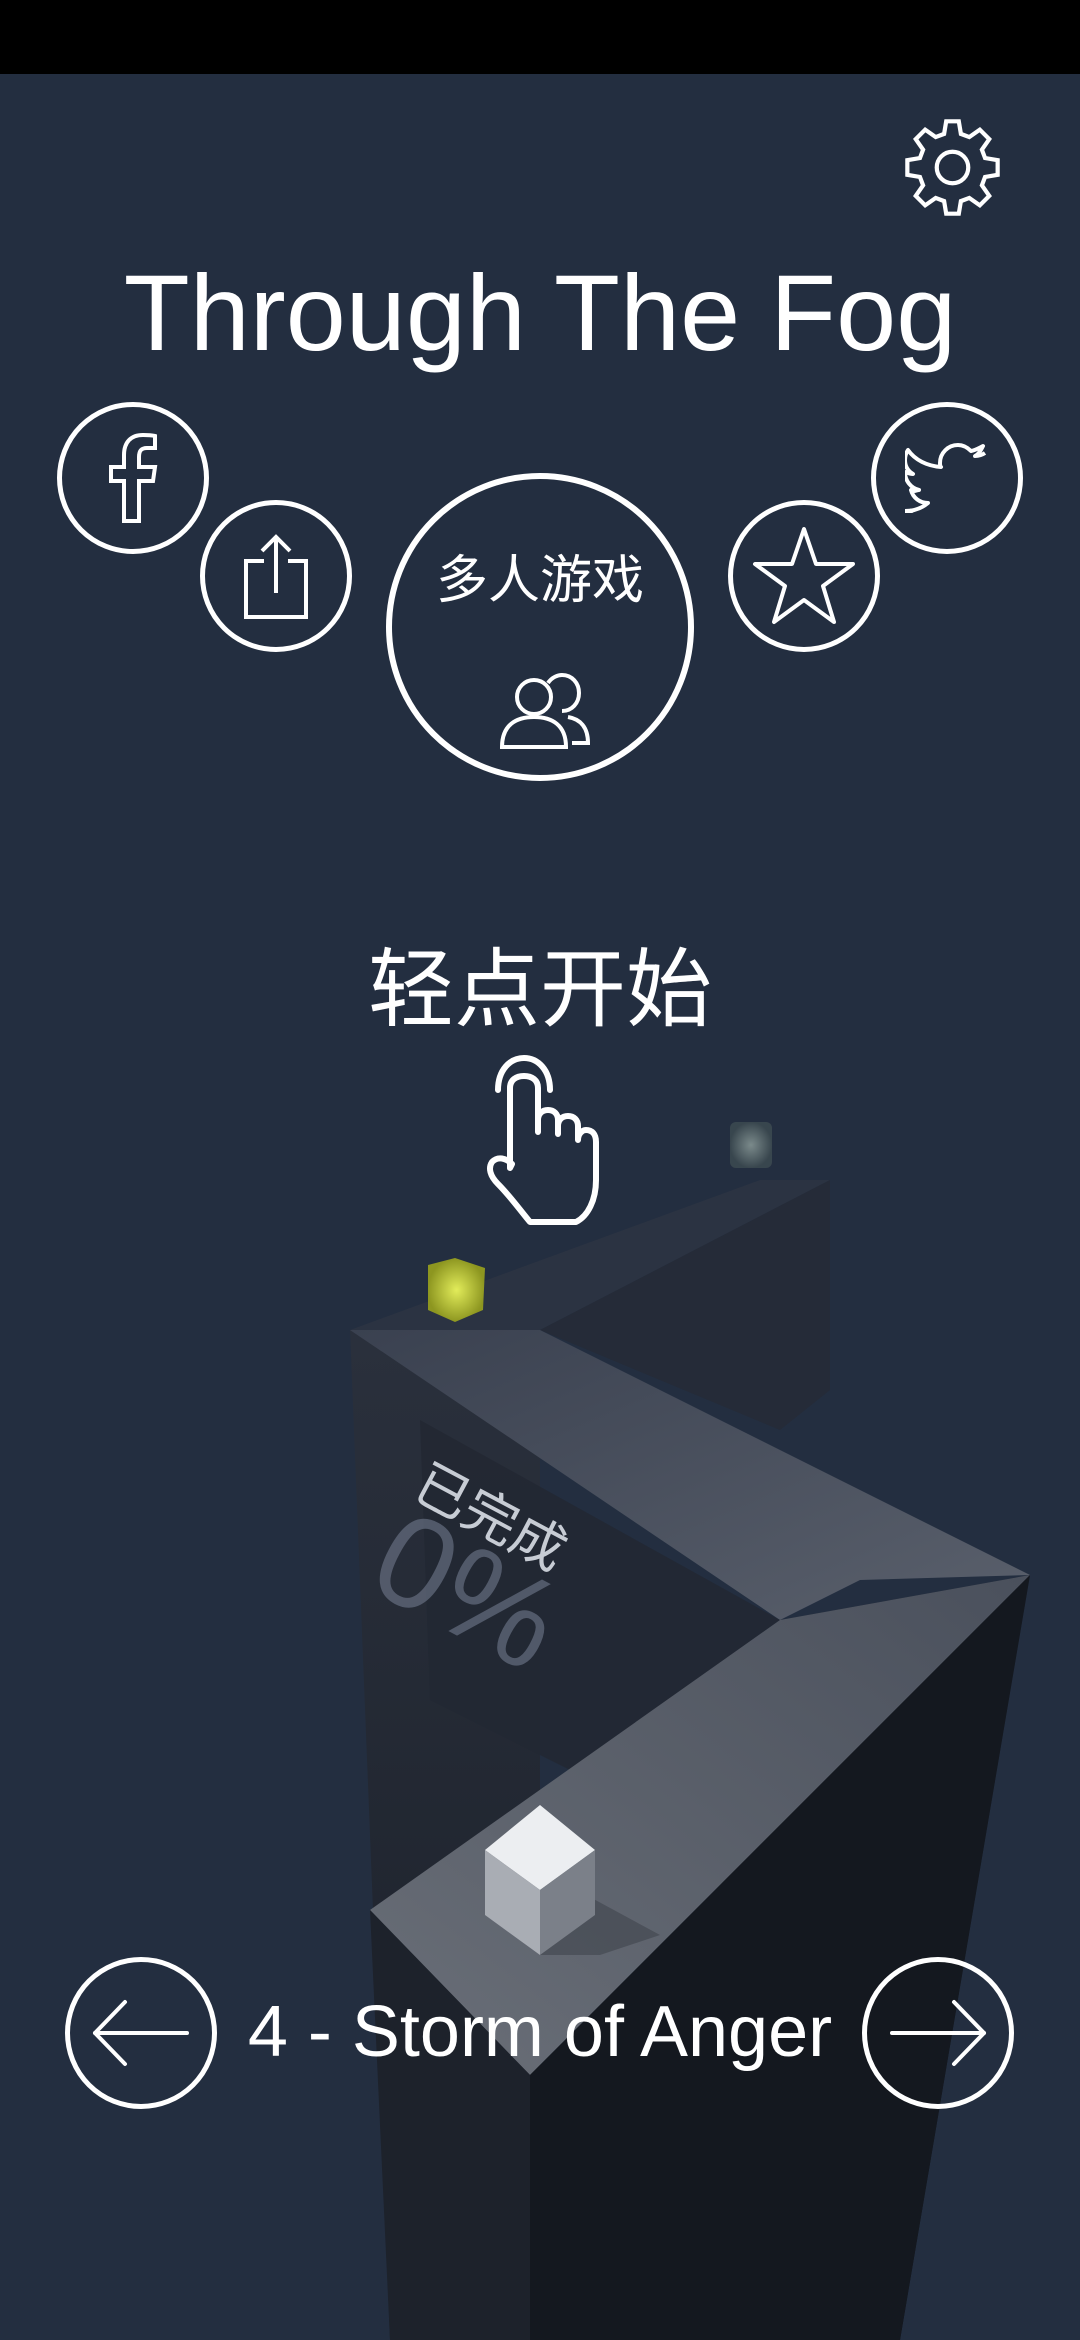  I want to click on prev-level-button, so click(141, 2033).